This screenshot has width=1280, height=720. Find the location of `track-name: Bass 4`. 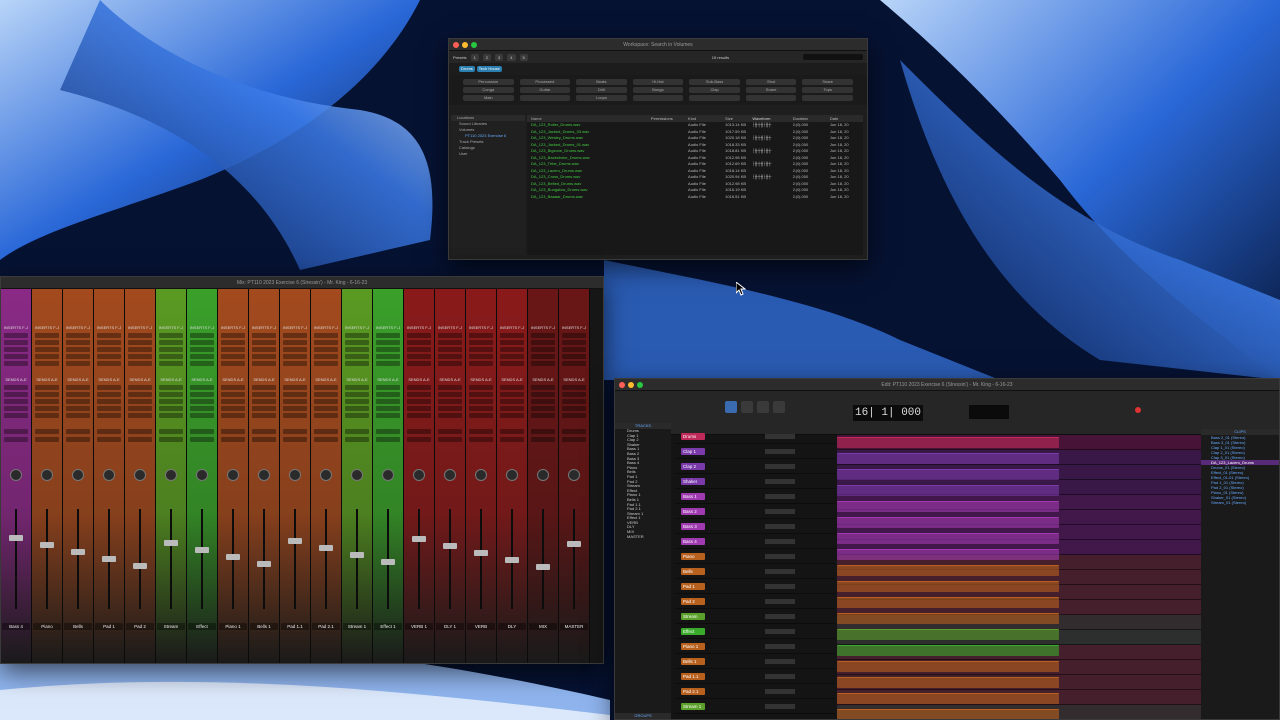

track-name: Bass 4 is located at coordinates (693, 541).